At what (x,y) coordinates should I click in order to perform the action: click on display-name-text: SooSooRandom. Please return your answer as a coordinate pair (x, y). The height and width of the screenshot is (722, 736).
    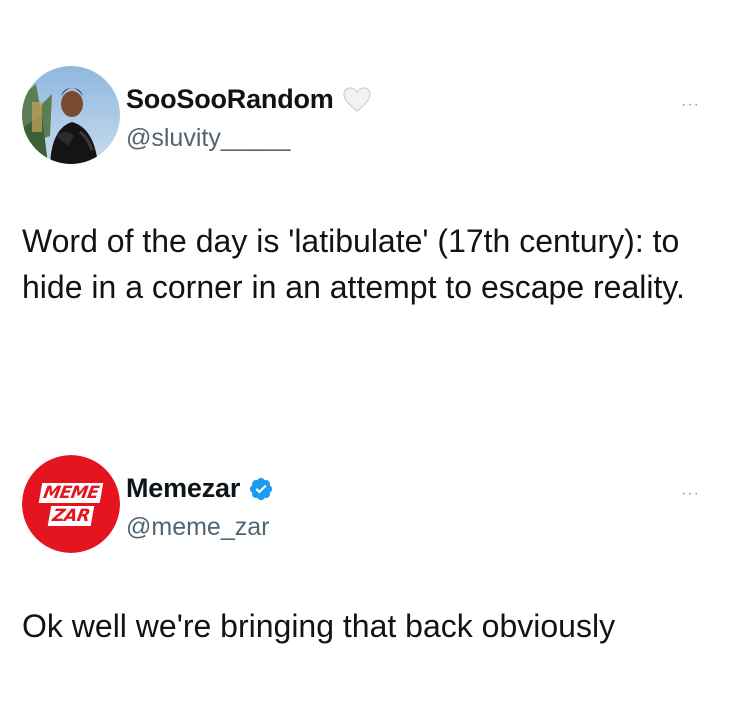
    Looking at the image, I should click on (230, 99).